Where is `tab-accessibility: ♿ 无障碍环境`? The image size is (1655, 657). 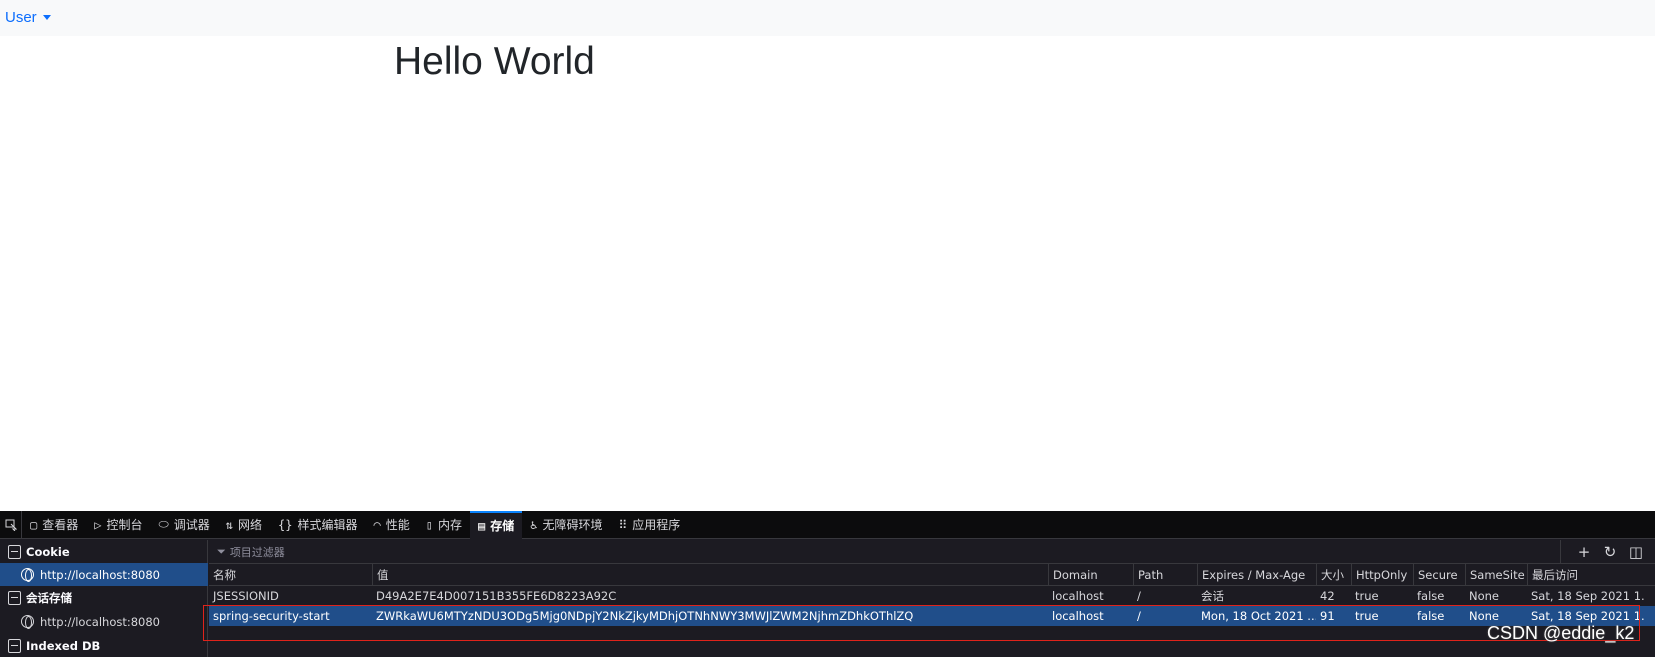
tab-accessibility: ♿ 无障碍环境 is located at coordinates (566, 525).